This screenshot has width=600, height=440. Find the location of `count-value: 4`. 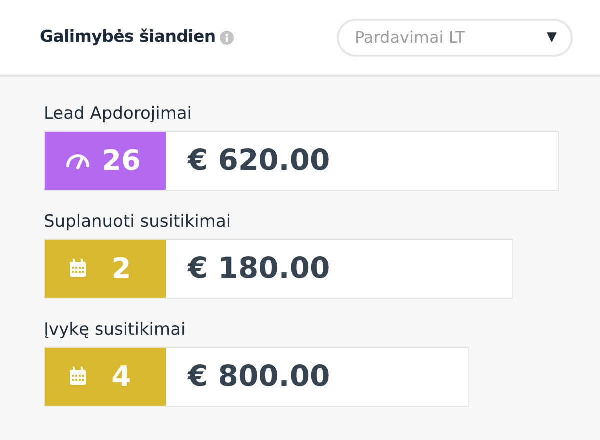

count-value: 4 is located at coordinates (121, 377).